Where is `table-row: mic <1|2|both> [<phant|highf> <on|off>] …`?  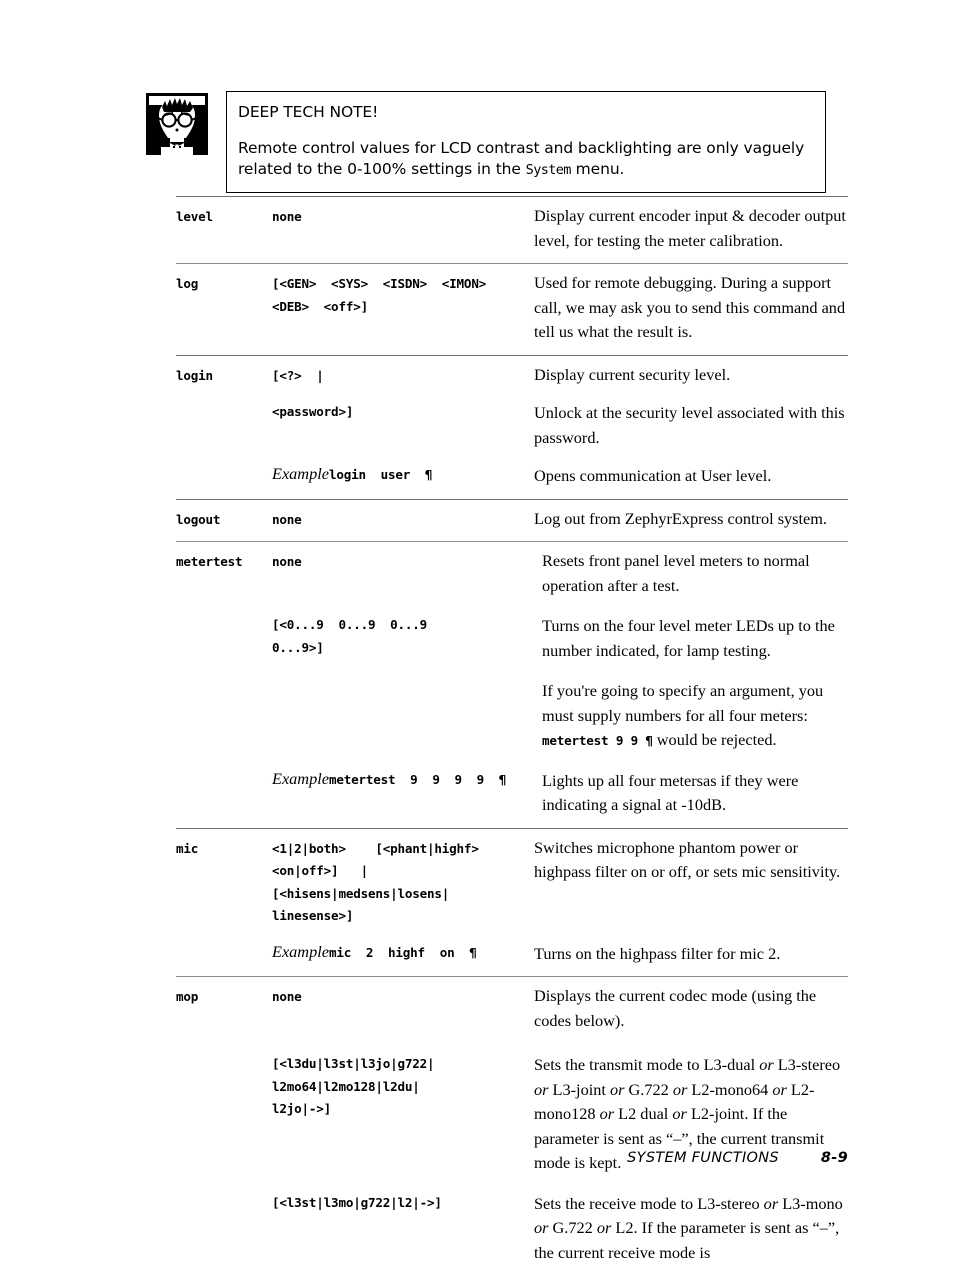
table-row: mic <1|2|both> [<phant|highf> <on|off>] … is located at coordinates (512, 903).